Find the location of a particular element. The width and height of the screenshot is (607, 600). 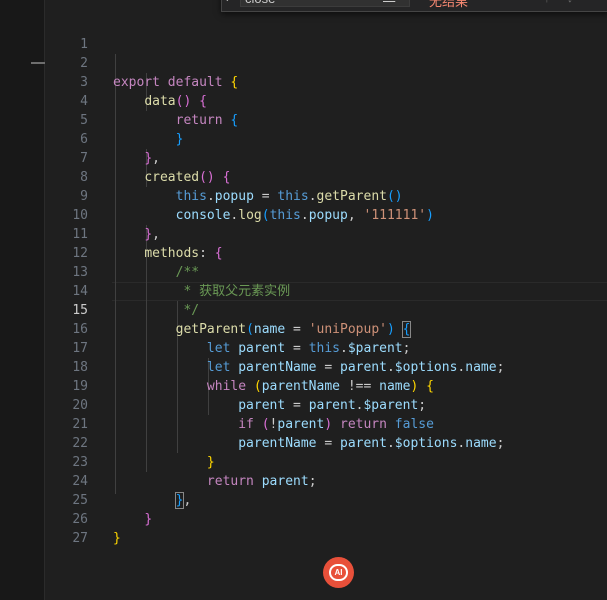

code-line: 8 this.popup = this.getParent() is located at coordinates (223, 176).